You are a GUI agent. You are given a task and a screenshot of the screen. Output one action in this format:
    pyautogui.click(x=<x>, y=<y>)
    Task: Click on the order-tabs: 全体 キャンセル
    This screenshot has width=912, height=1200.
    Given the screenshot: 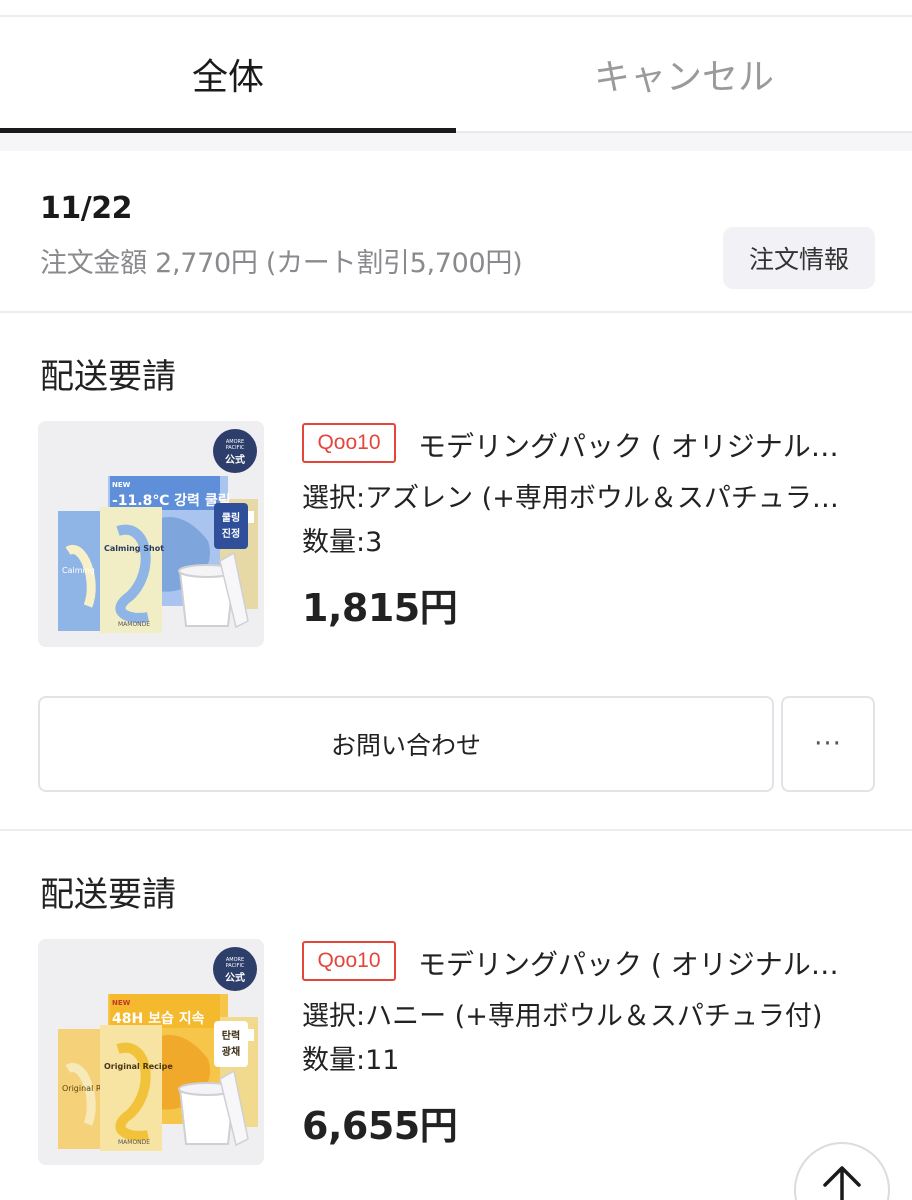 What is the action you would take?
    pyautogui.click(x=456, y=75)
    